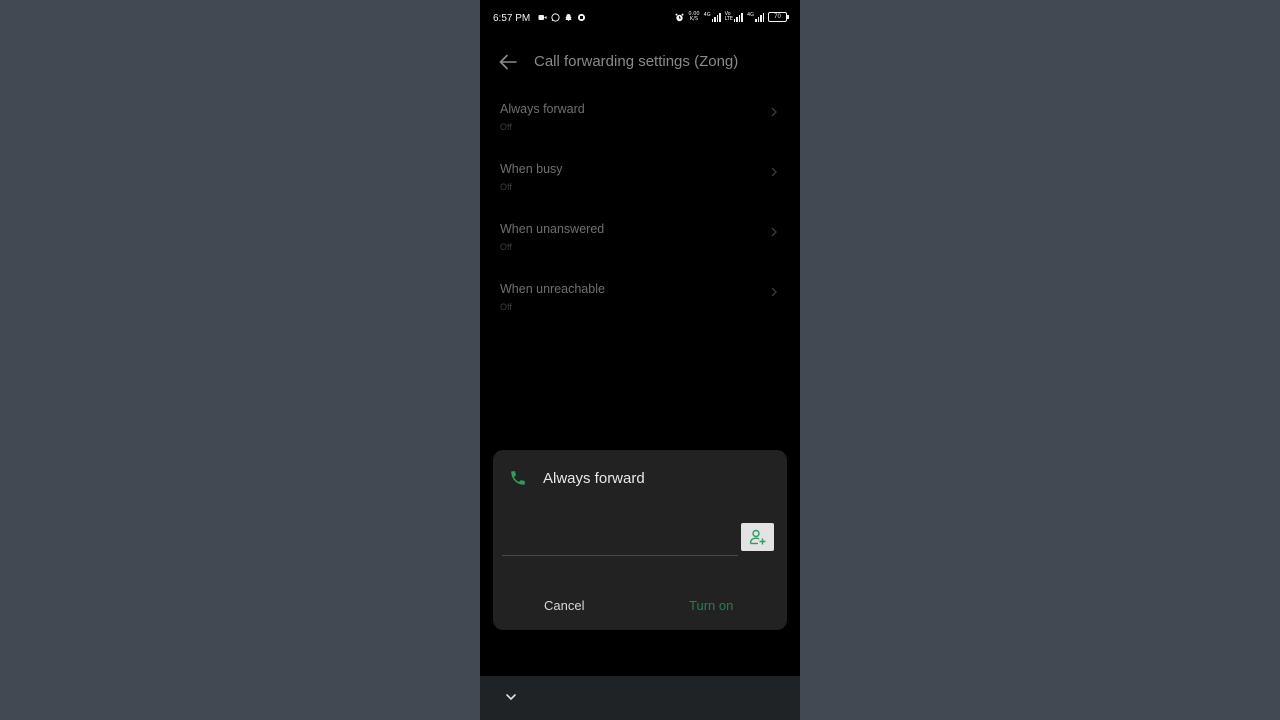  I want to click on chevron-down-icon, so click(511, 697).